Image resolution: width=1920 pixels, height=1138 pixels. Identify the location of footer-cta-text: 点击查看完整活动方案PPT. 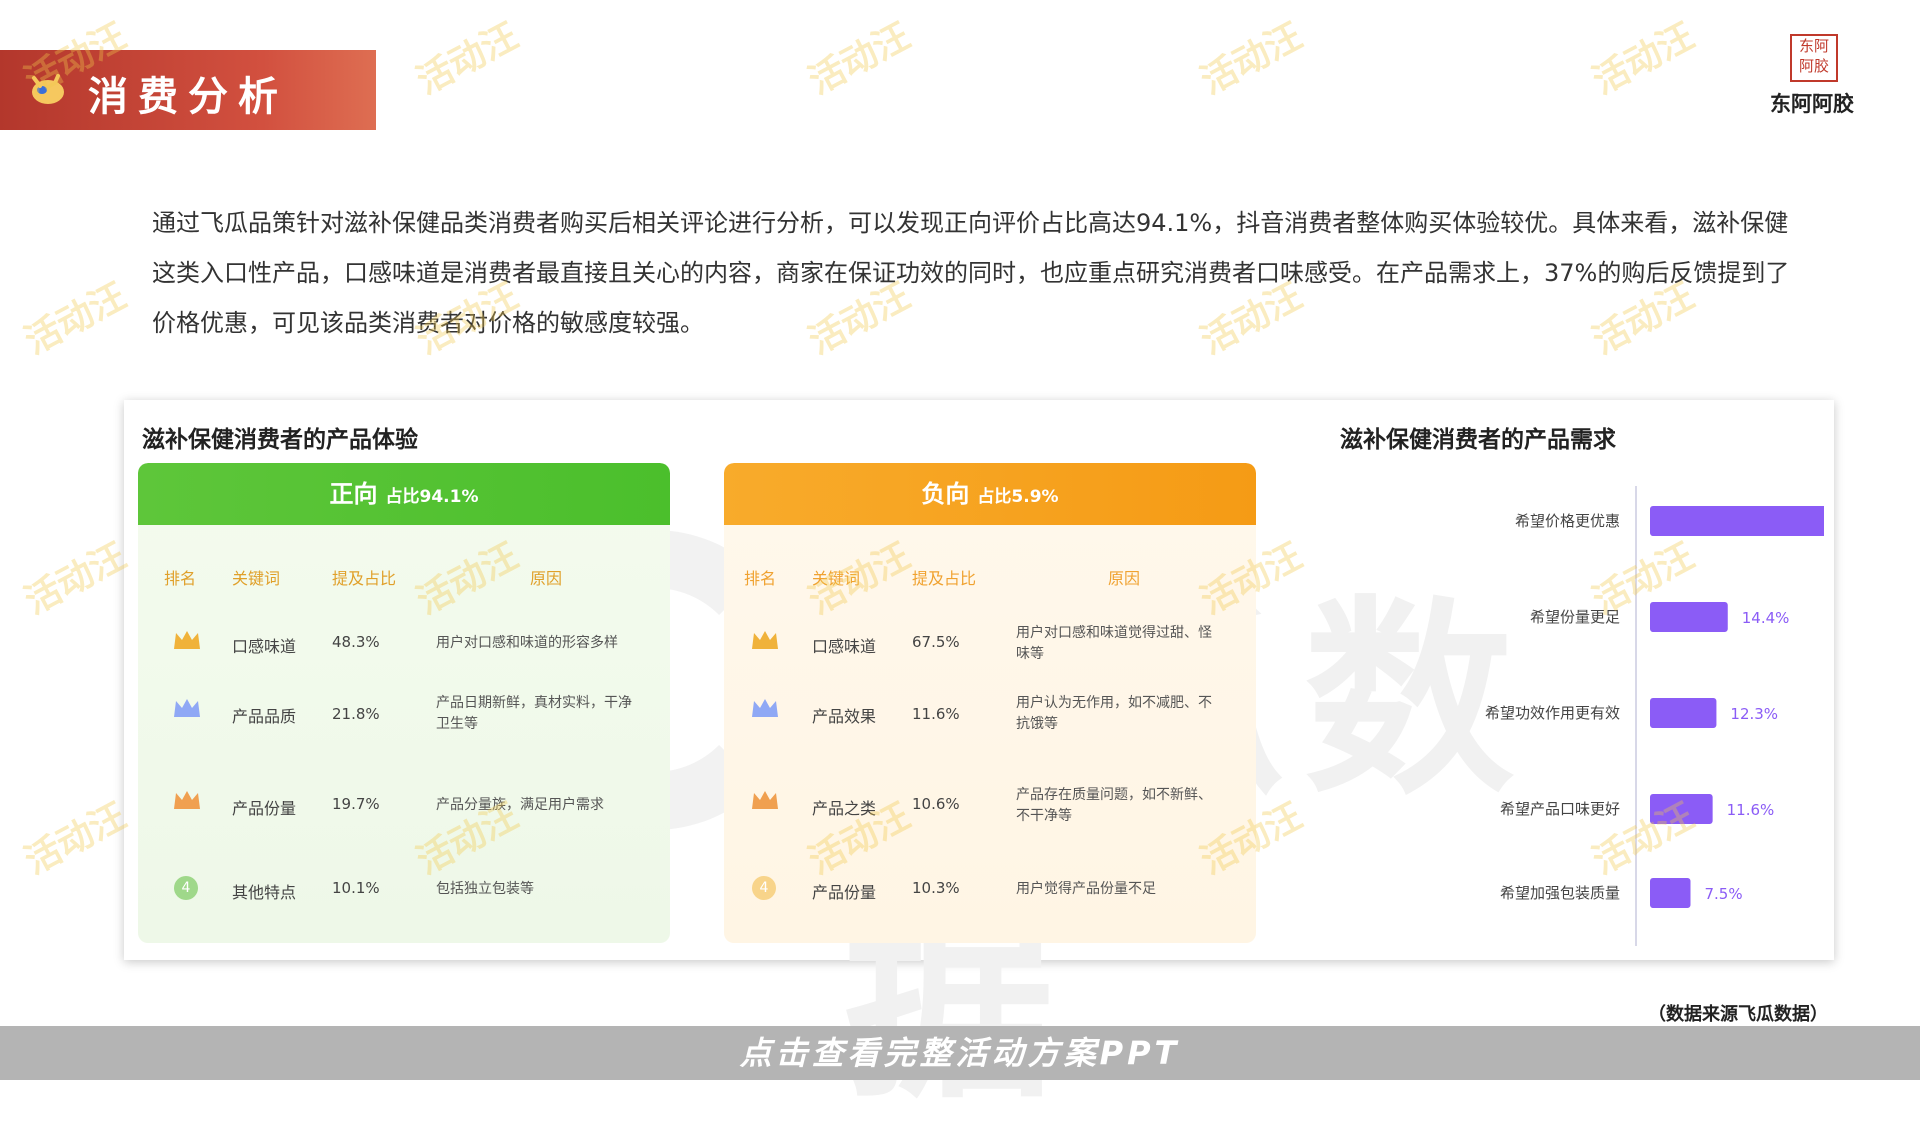
(960, 1053).